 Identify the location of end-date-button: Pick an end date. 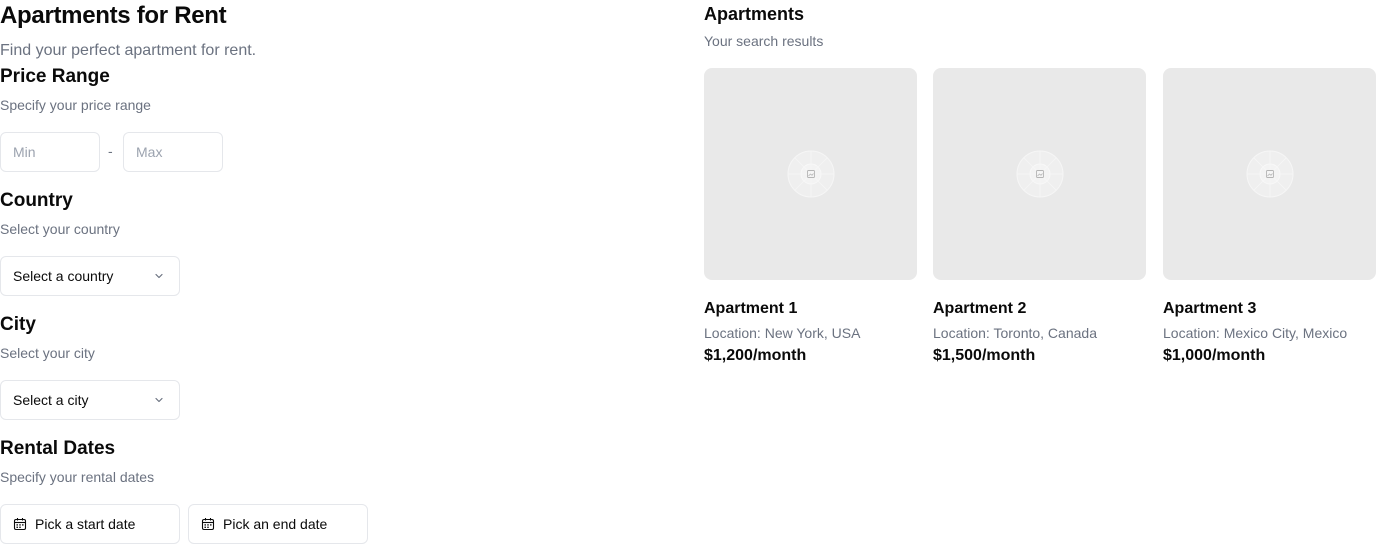
(278, 524).